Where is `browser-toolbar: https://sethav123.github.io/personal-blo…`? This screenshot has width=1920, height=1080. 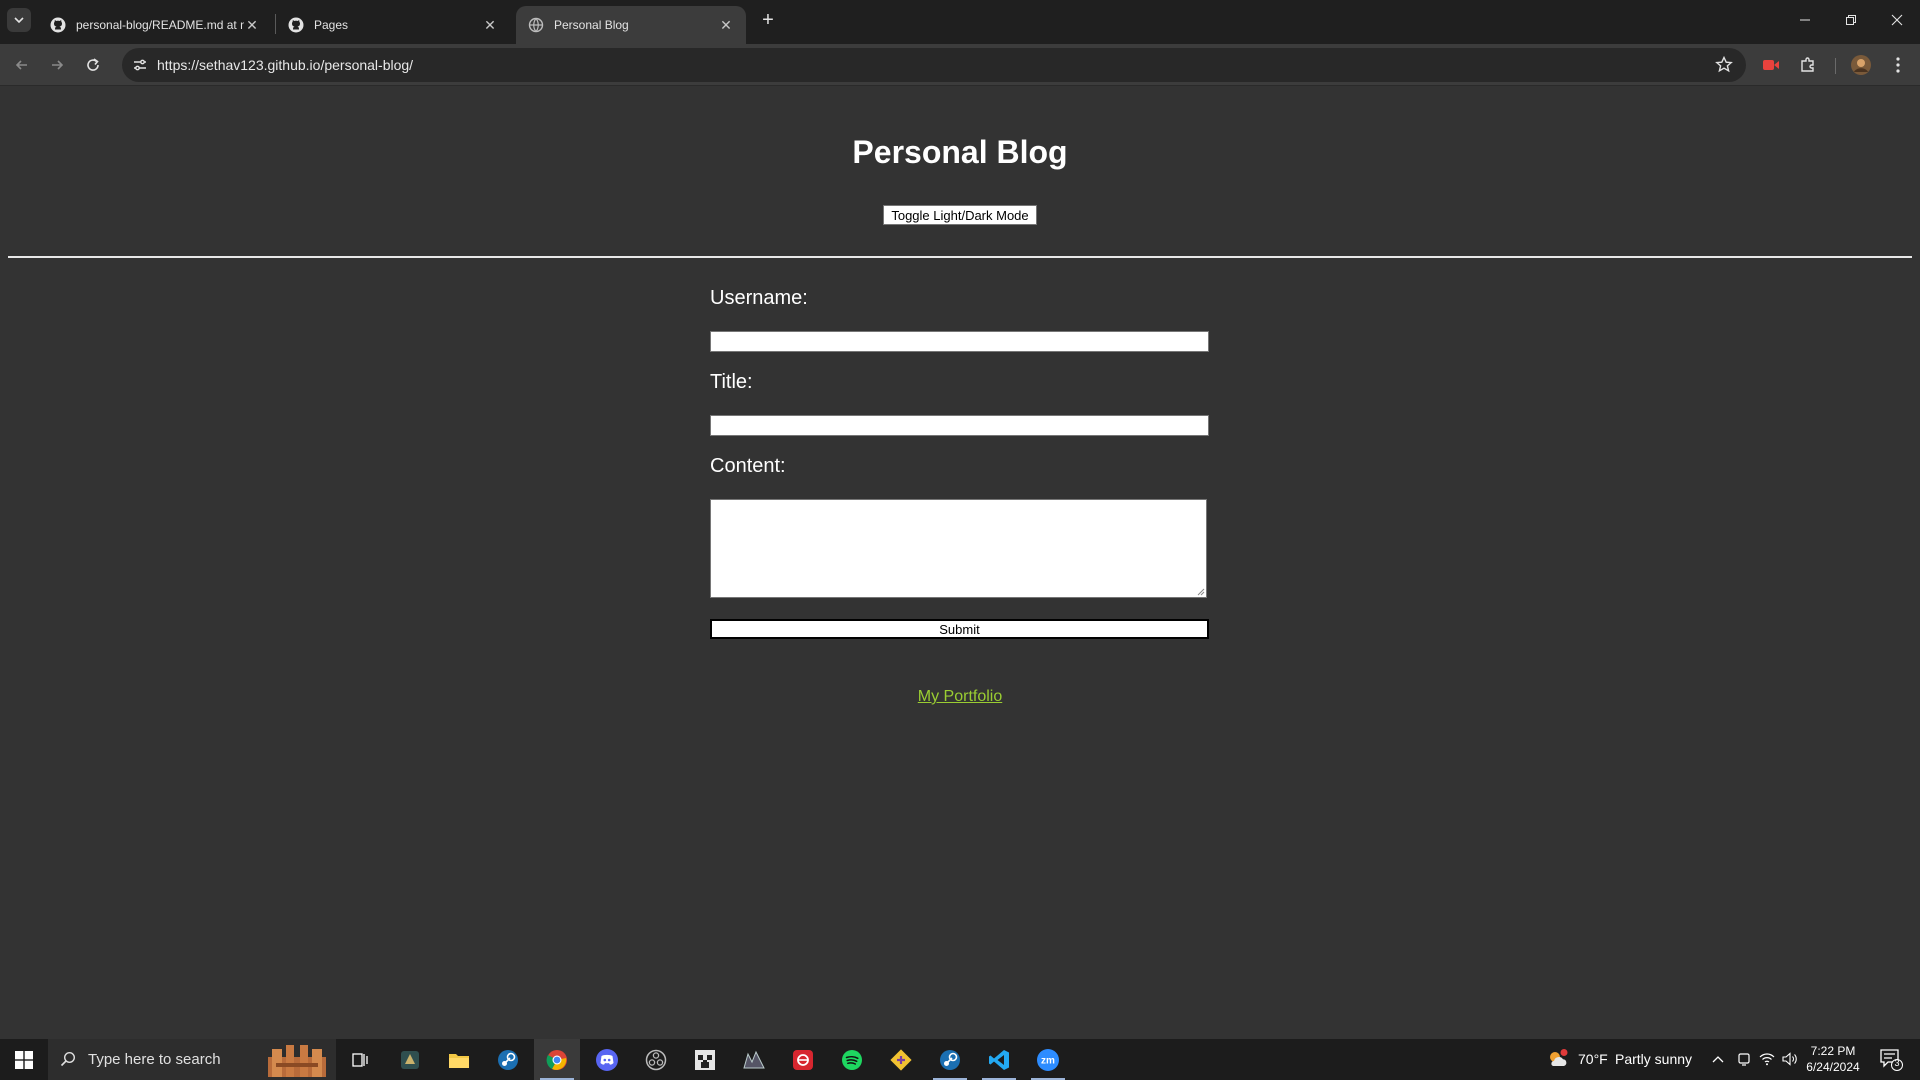 browser-toolbar: https://sethav123.github.io/personal-blo… is located at coordinates (960, 65).